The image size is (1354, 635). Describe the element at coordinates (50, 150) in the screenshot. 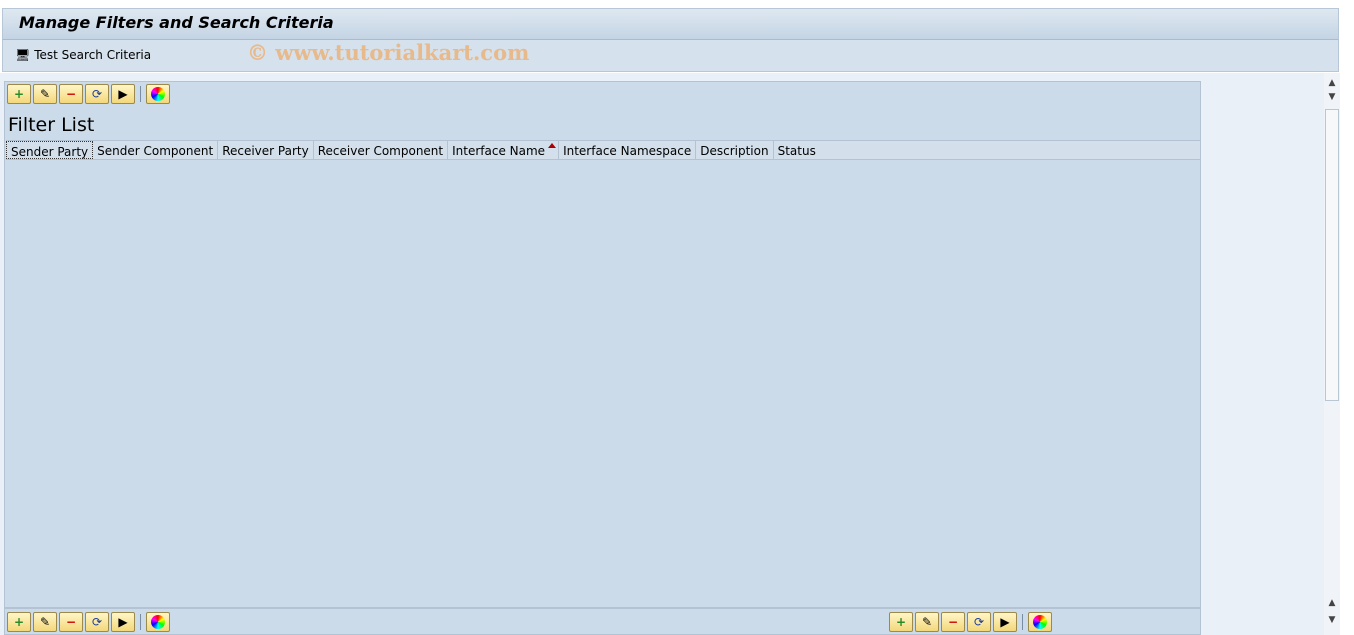

I see `column-sender-party: Sender Party` at that location.